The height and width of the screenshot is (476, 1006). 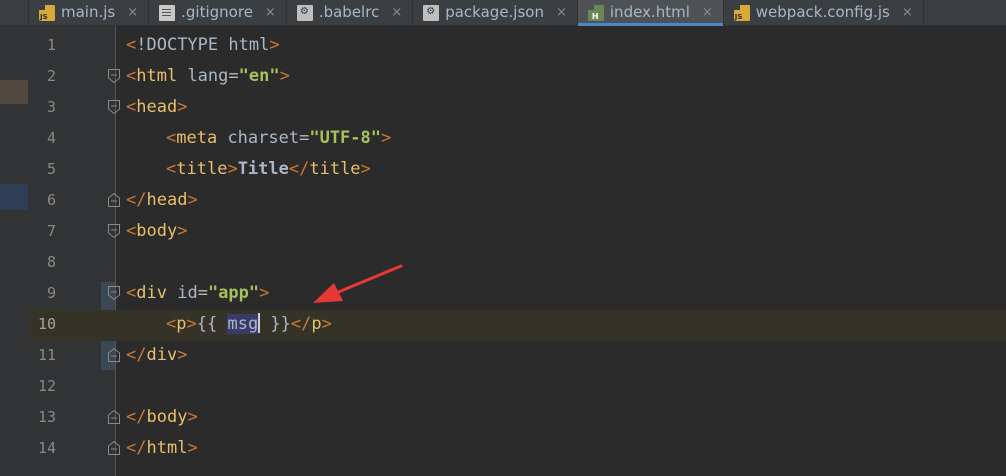 What do you see at coordinates (358, 283) in the screenshot?
I see `annotation-arrow-icon` at bounding box center [358, 283].